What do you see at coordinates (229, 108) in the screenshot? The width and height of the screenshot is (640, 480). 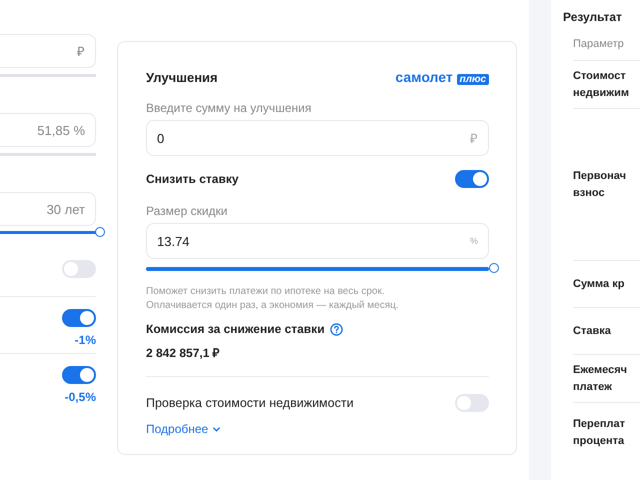 I see `field-label: Введите сумму на улучшения` at bounding box center [229, 108].